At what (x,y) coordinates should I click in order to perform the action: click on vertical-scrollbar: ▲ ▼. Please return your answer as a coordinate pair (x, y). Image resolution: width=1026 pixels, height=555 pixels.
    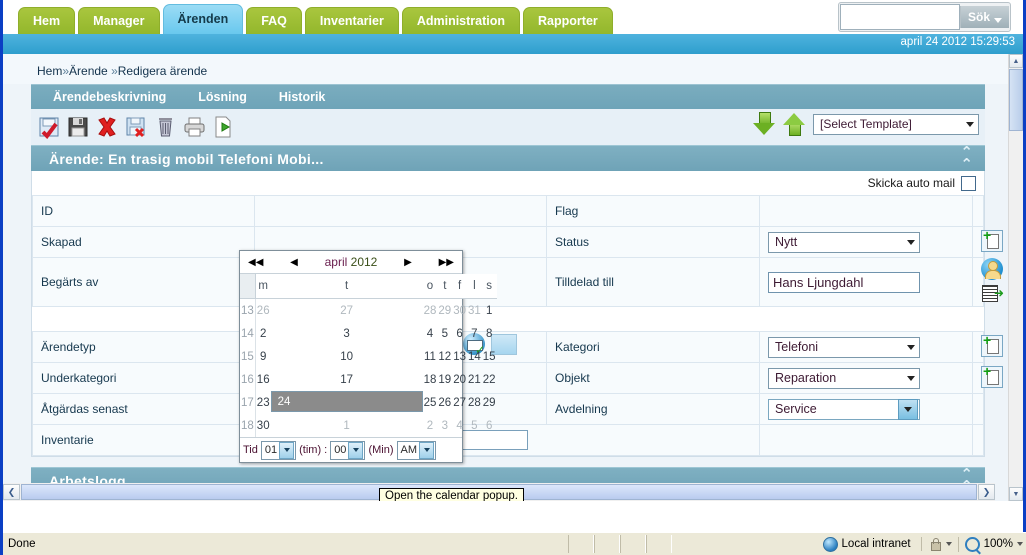
    Looking at the image, I should click on (1015, 277).